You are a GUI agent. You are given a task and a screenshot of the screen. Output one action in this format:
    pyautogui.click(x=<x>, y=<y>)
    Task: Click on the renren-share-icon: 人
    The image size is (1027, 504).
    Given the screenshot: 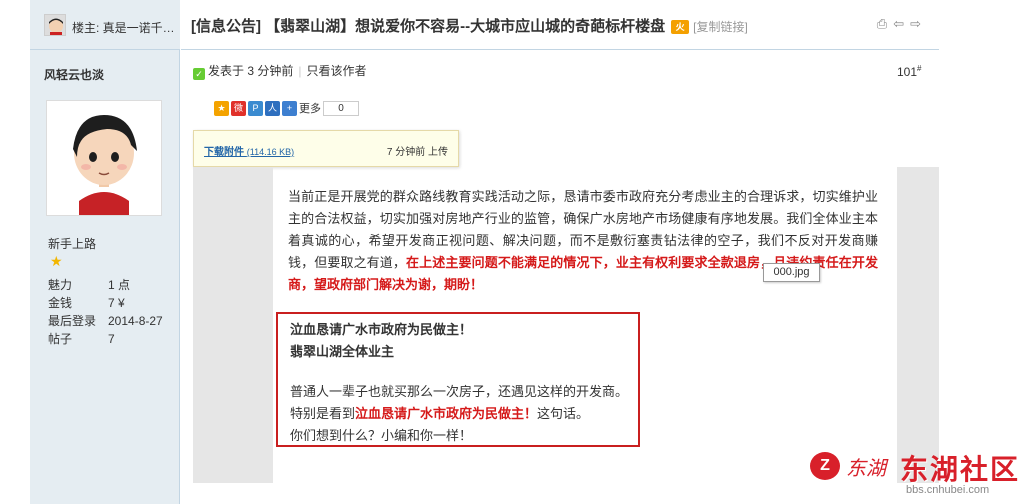 What is the action you would take?
    pyautogui.click(x=272, y=108)
    